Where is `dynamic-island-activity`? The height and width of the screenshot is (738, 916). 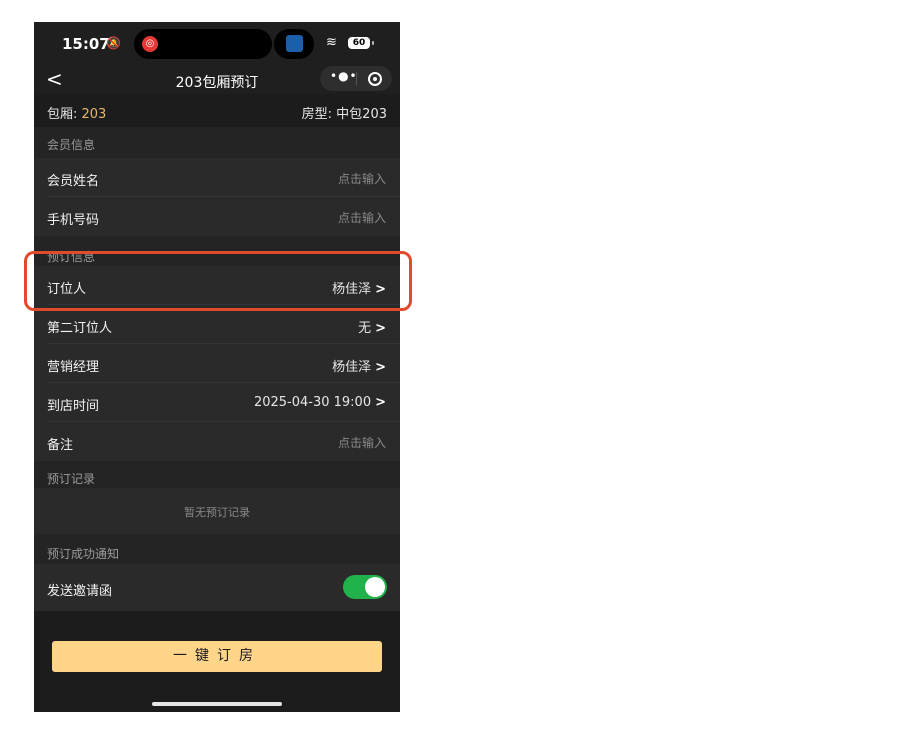
dynamic-island-activity is located at coordinates (294, 44).